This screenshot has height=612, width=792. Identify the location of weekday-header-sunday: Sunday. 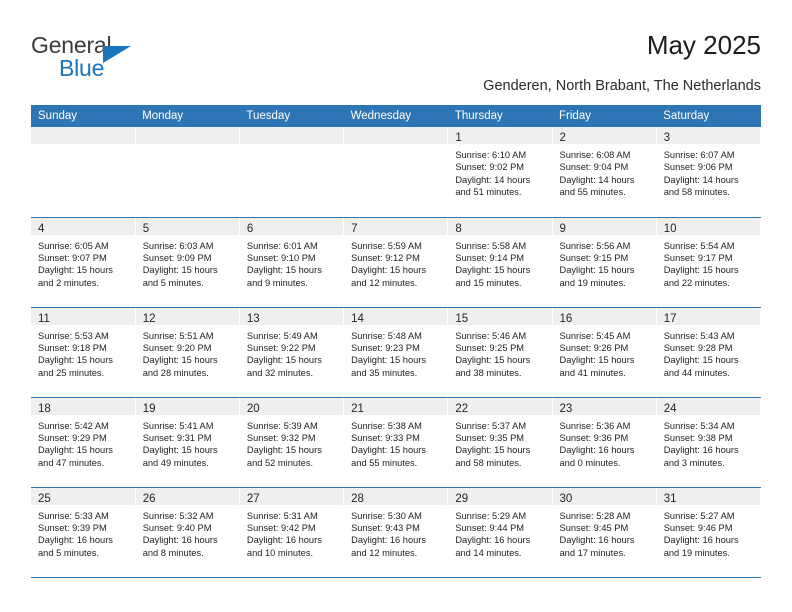
(83, 116).